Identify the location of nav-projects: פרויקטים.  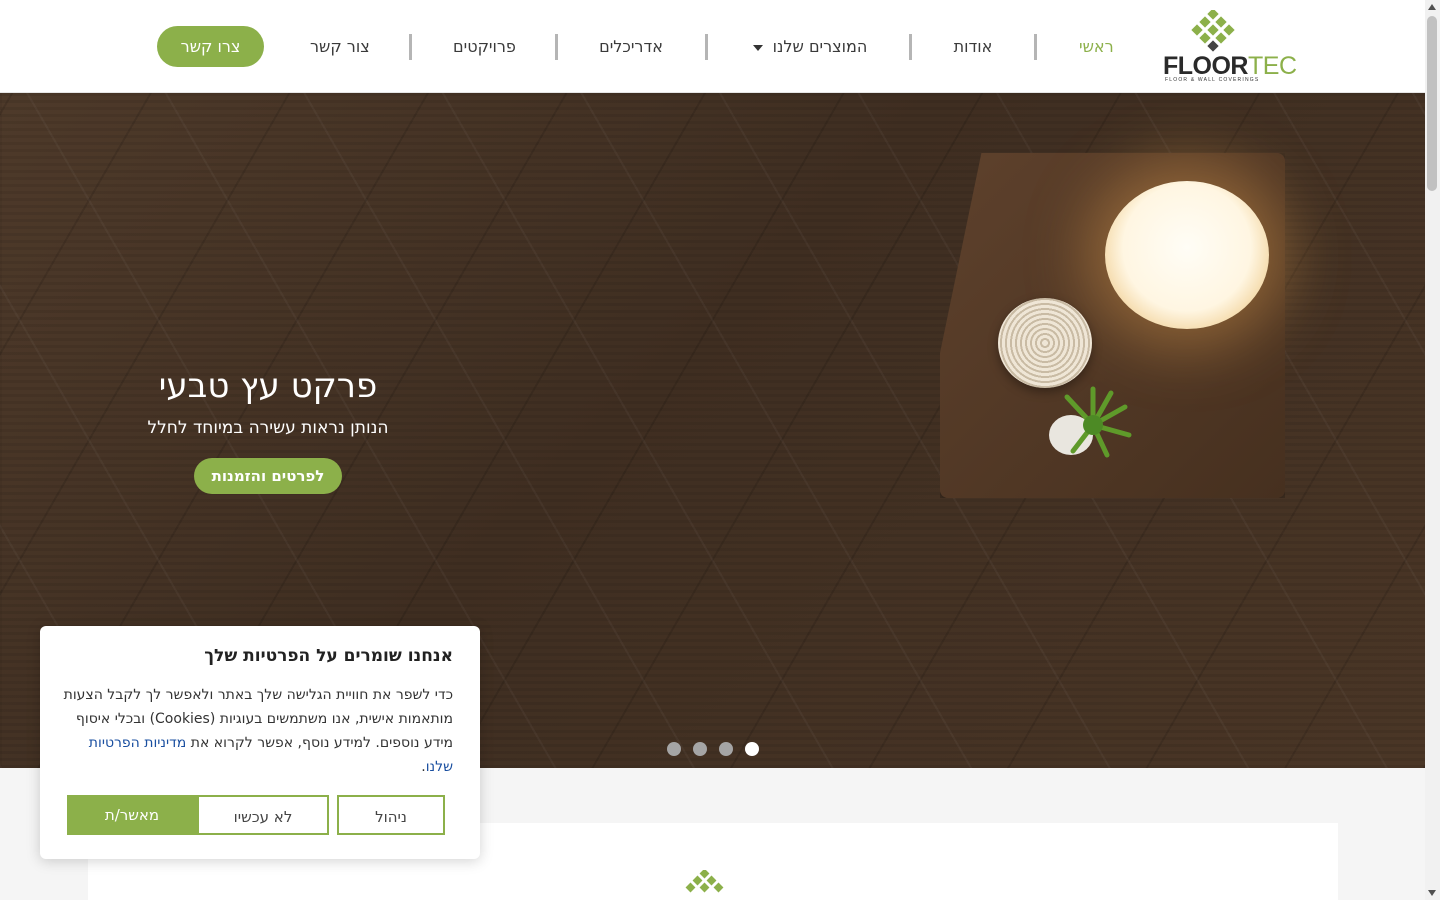
(484, 47).